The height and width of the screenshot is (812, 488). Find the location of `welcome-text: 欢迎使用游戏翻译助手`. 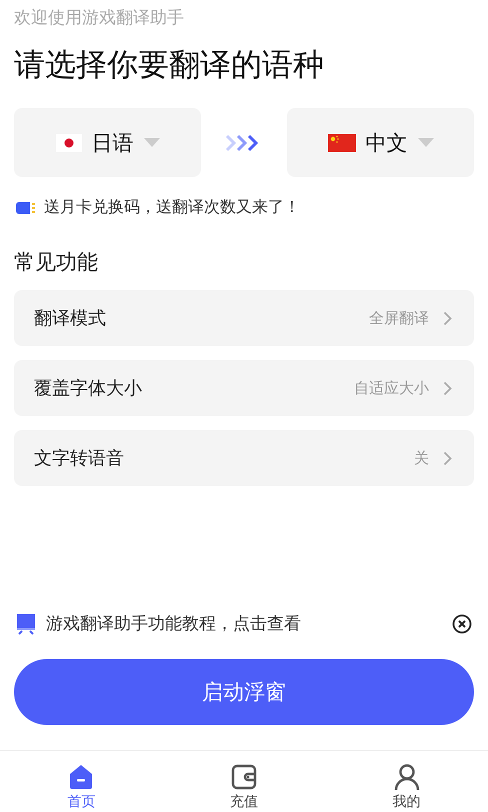

welcome-text: 欢迎使用游戏翻译助手 is located at coordinates (99, 18).